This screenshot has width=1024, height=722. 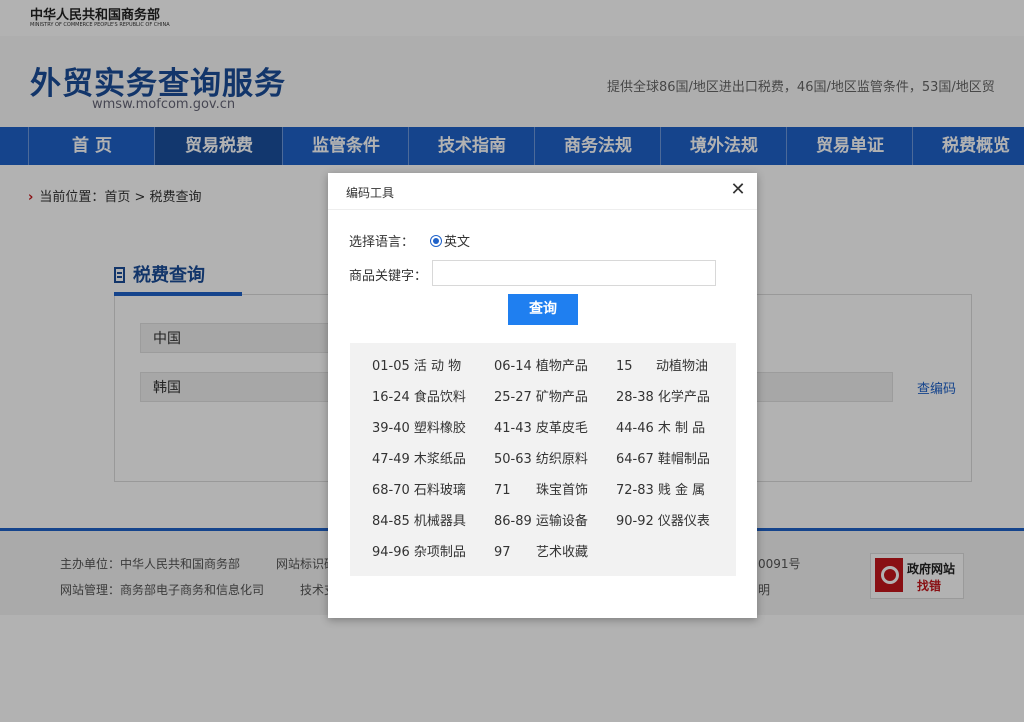 What do you see at coordinates (635, 521) in the screenshot?
I see `category-code: 90-92` at bounding box center [635, 521].